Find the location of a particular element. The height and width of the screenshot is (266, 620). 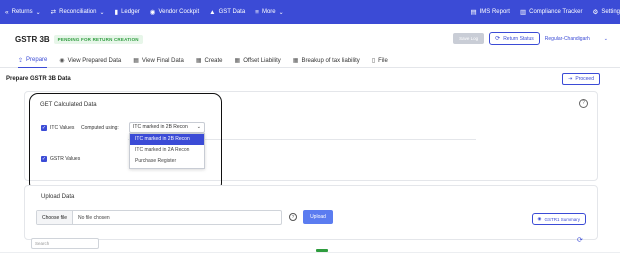

nav-label: GST Data is located at coordinates (232, 12).